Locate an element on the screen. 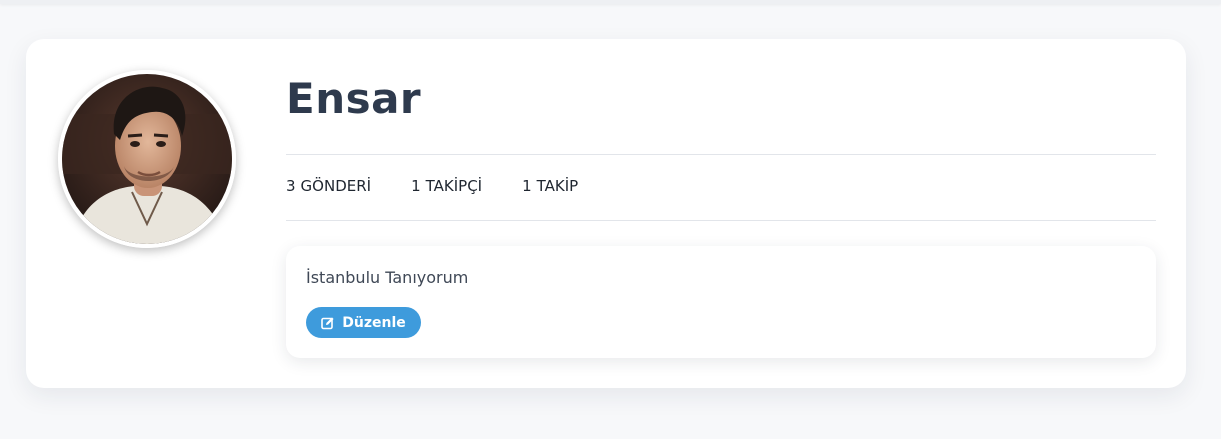 The image size is (1221, 439). stat-following: 1 TAKİP is located at coordinates (550, 186).